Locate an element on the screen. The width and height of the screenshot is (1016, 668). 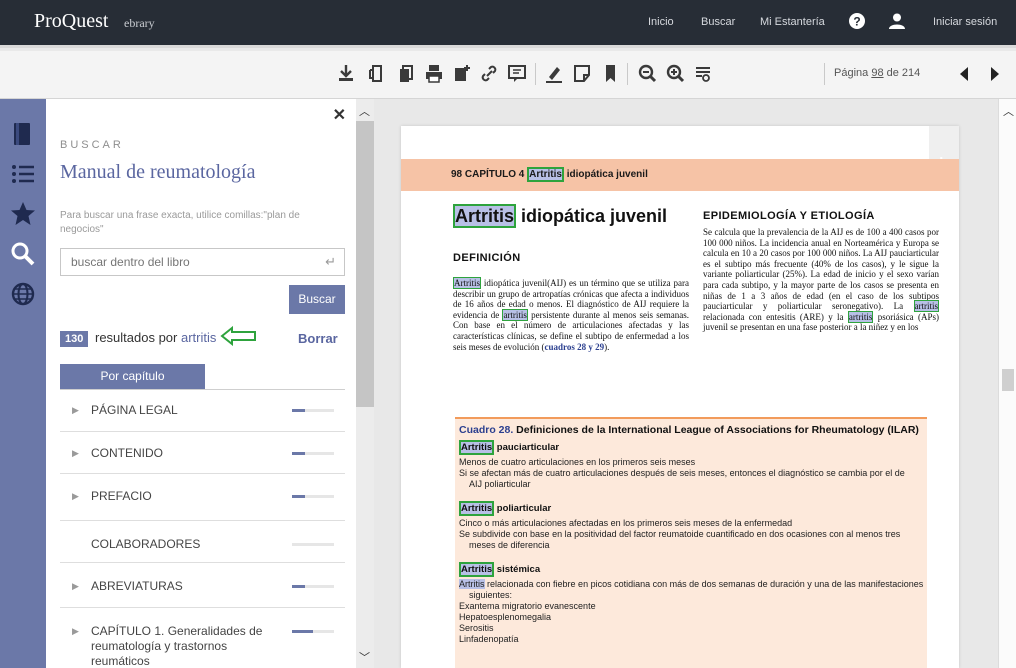
subheading-text: pauciarticular is located at coordinates (527, 447).